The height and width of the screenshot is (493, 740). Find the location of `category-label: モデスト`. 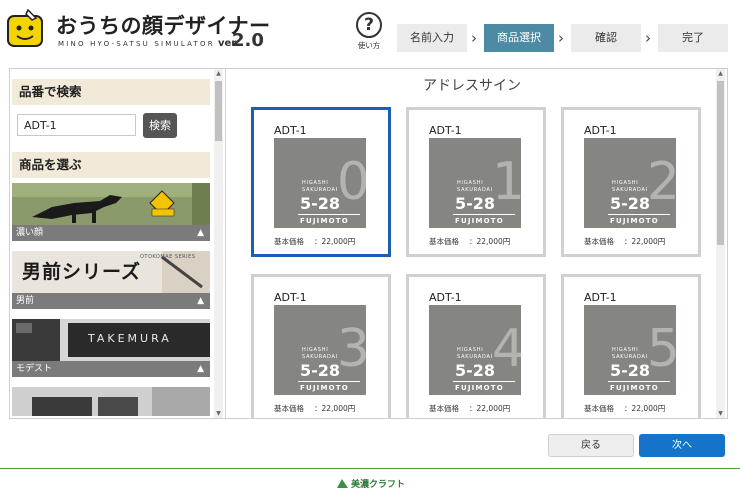

category-label: モデスト is located at coordinates (34, 369).